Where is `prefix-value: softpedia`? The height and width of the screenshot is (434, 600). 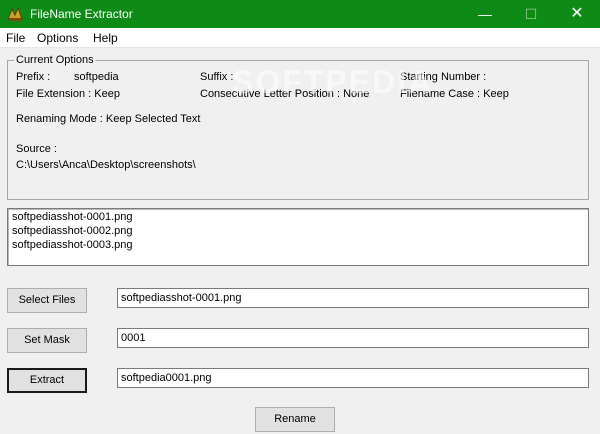 prefix-value: softpedia is located at coordinates (96, 77).